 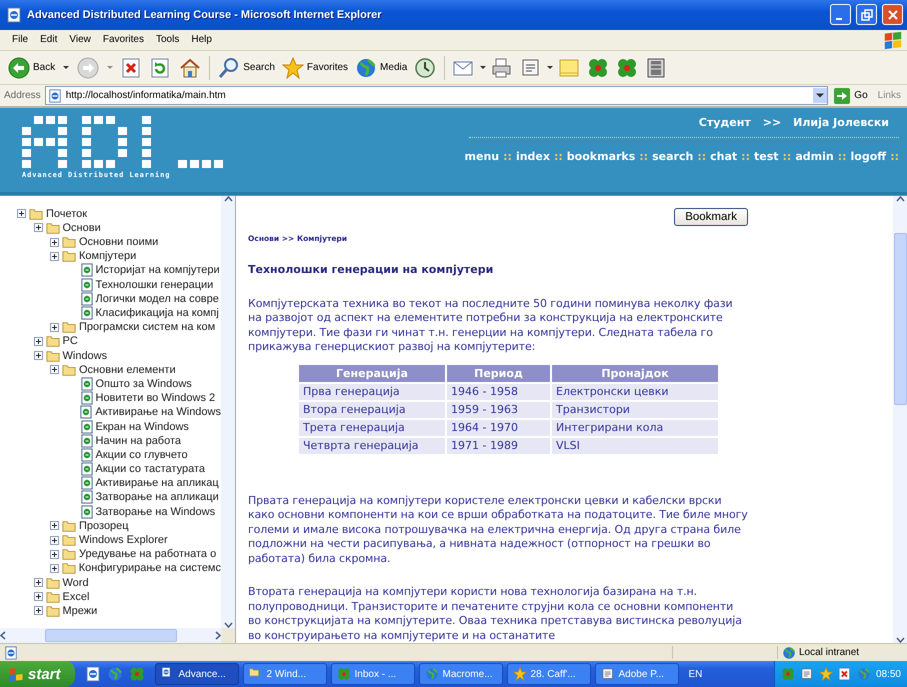 What do you see at coordinates (70, 341) in the screenshot?
I see `tree-item: PC` at bounding box center [70, 341].